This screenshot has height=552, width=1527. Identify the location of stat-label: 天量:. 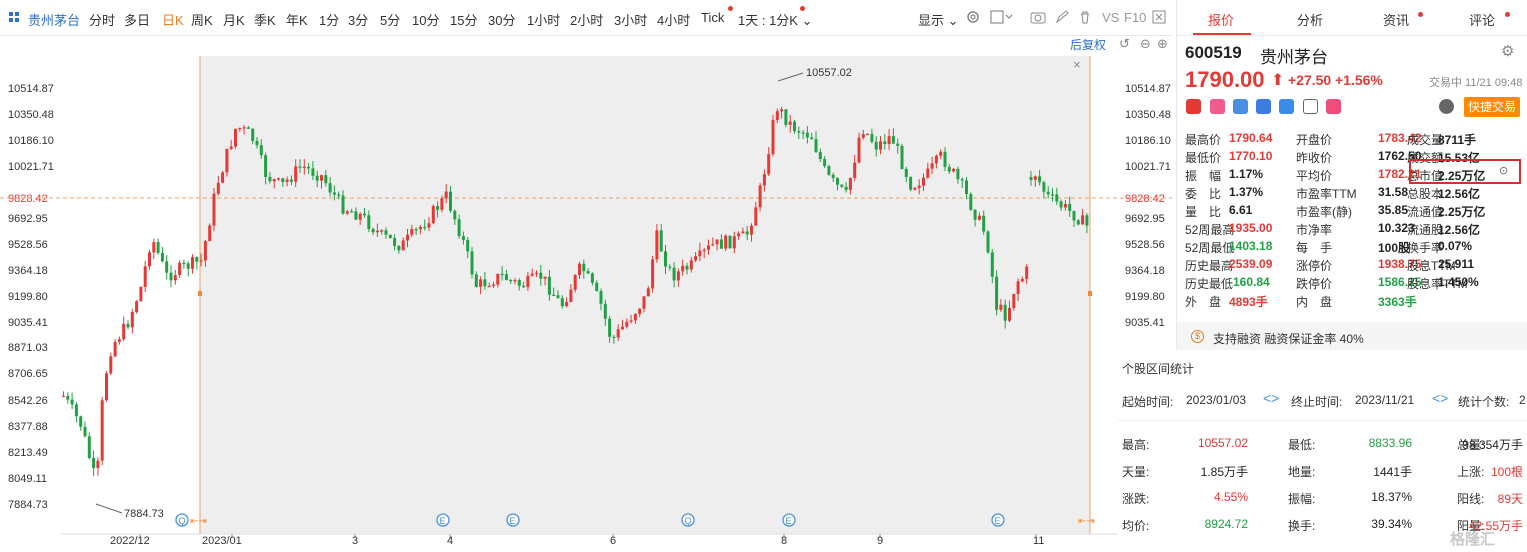
(1136, 472).